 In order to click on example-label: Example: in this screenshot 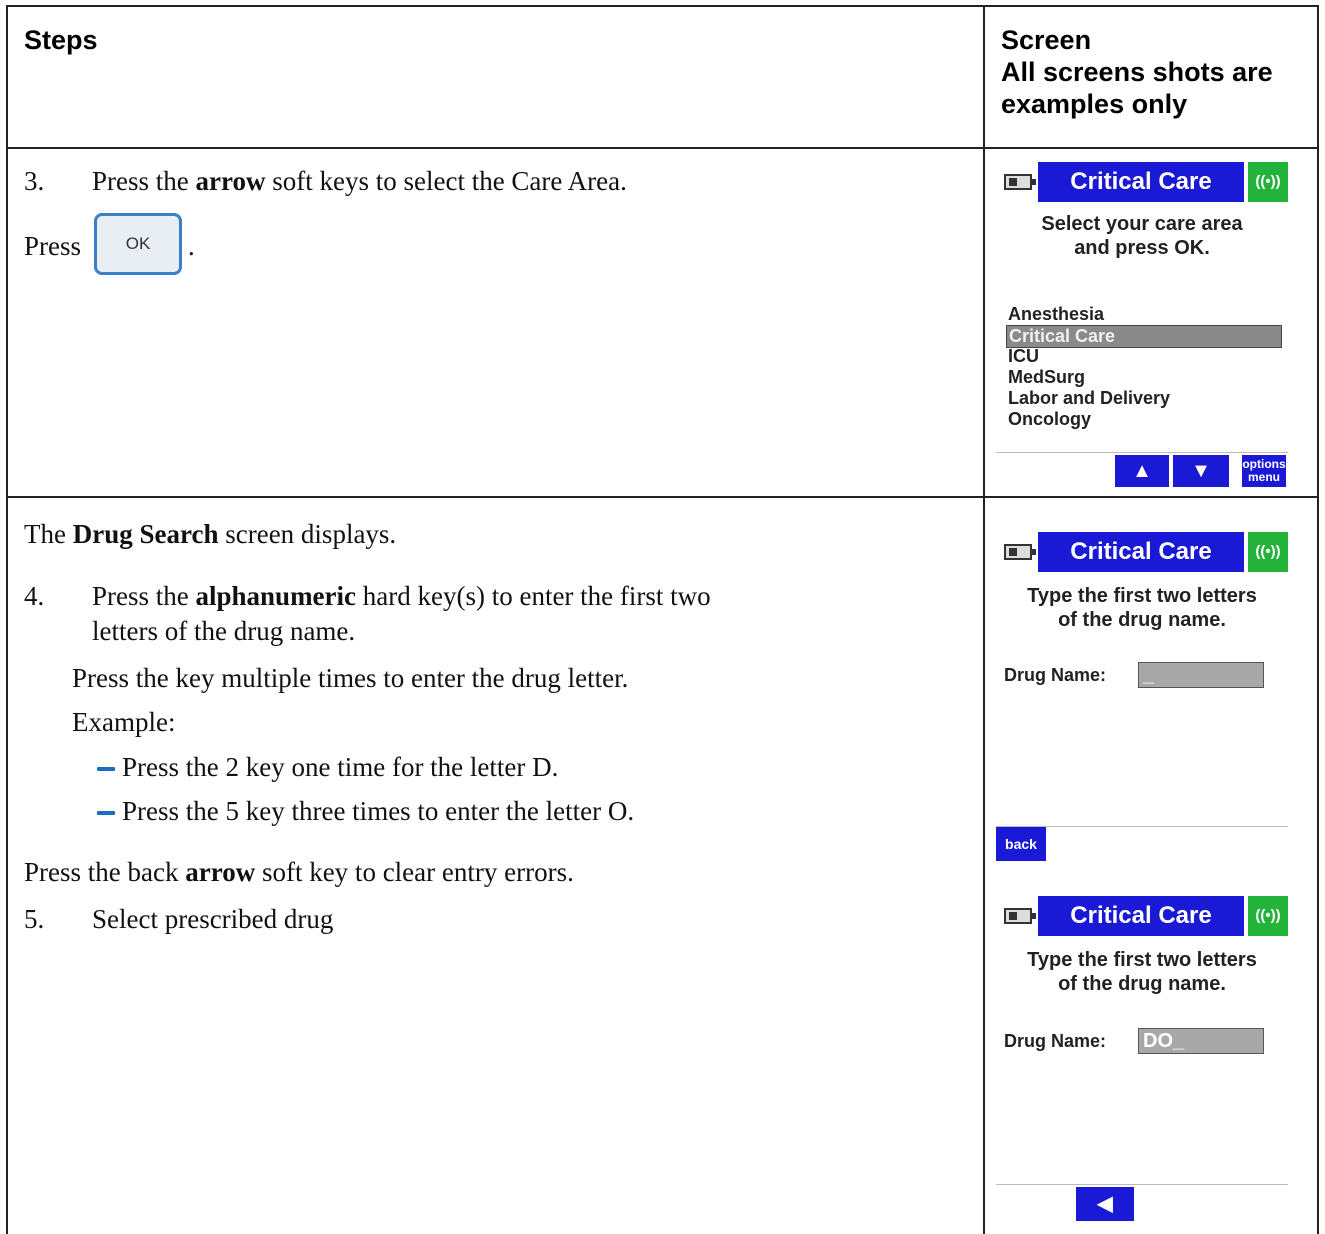, I will do `click(124, 722)`.